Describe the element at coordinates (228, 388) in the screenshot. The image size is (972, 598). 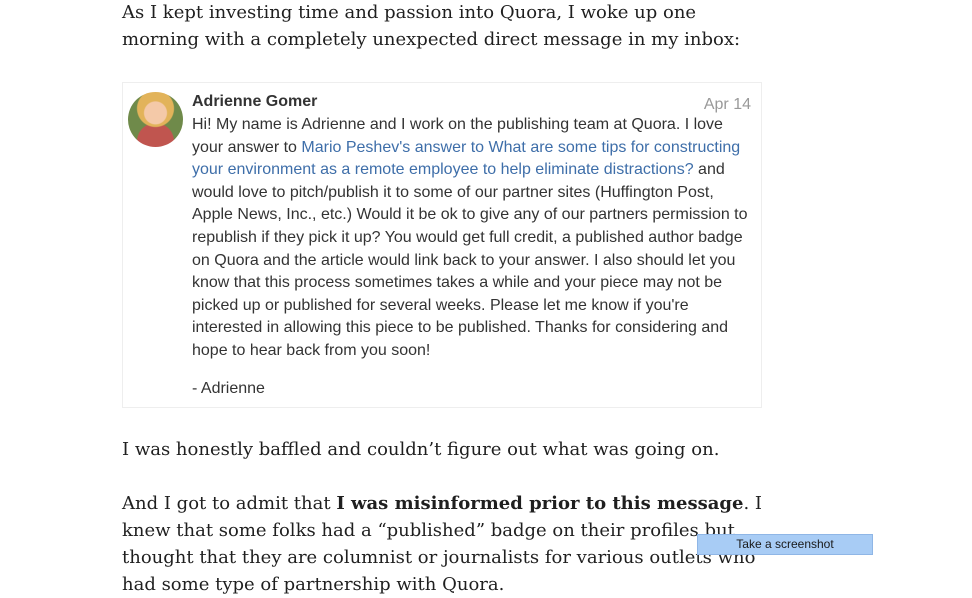
I see `message-signature: - Adrienne` at that location.